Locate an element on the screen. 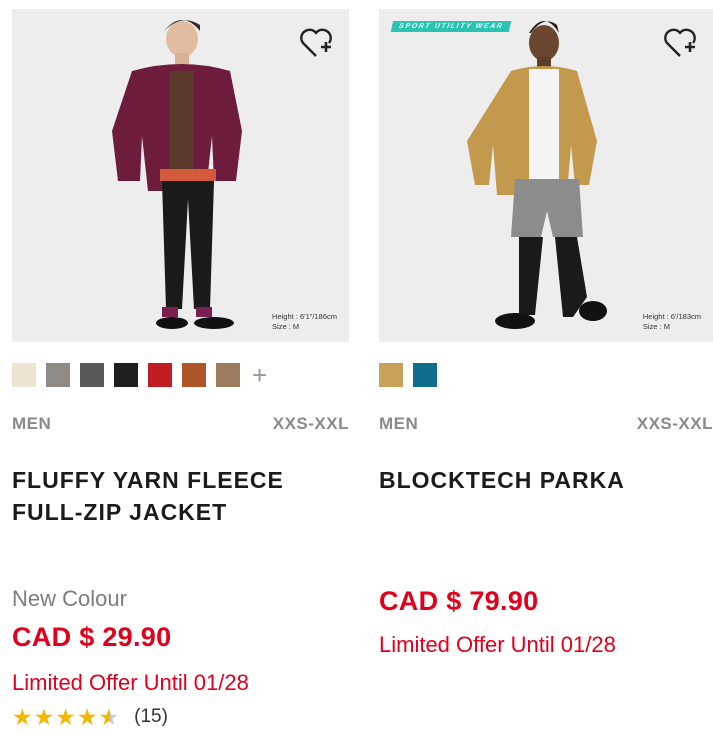 This screenshot has width=713, height=735. sport-utility-badge: SPORT UTILITY WEAR is located at coordinates (451, 26).